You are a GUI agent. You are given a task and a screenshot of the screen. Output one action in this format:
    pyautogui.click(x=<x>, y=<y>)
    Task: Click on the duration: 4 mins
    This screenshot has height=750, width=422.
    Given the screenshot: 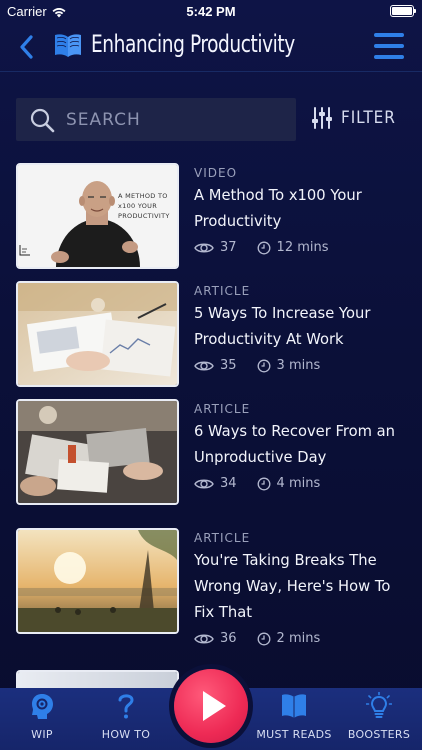 What is the action you would take?
    pyautogui.click(x=298, y=483)
    